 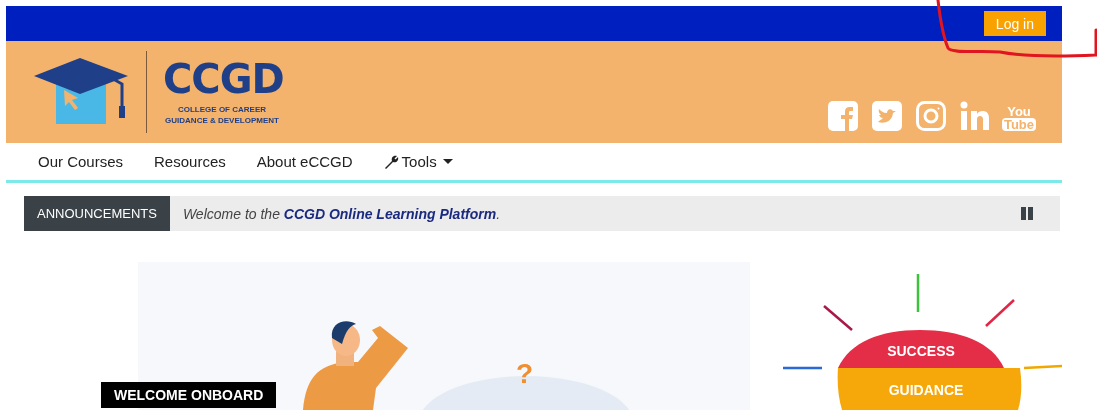 I want to click on welcome-badge: WELCOME ONBOARD, so click(x=189, y=395).